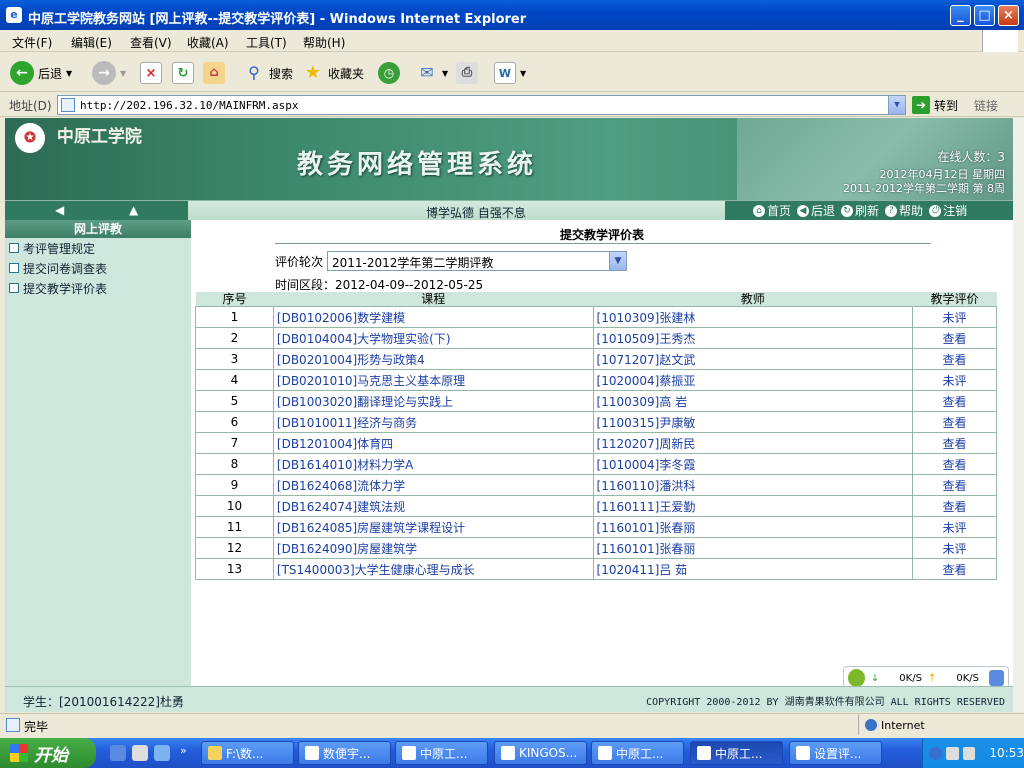 Image resolution: width=1024 pixels, height=768 pixels. What do you see at coordinates (41, 73) in the screenshot?
I see `back-button: ← 后退 ▼` at bounding box center [41, 73].